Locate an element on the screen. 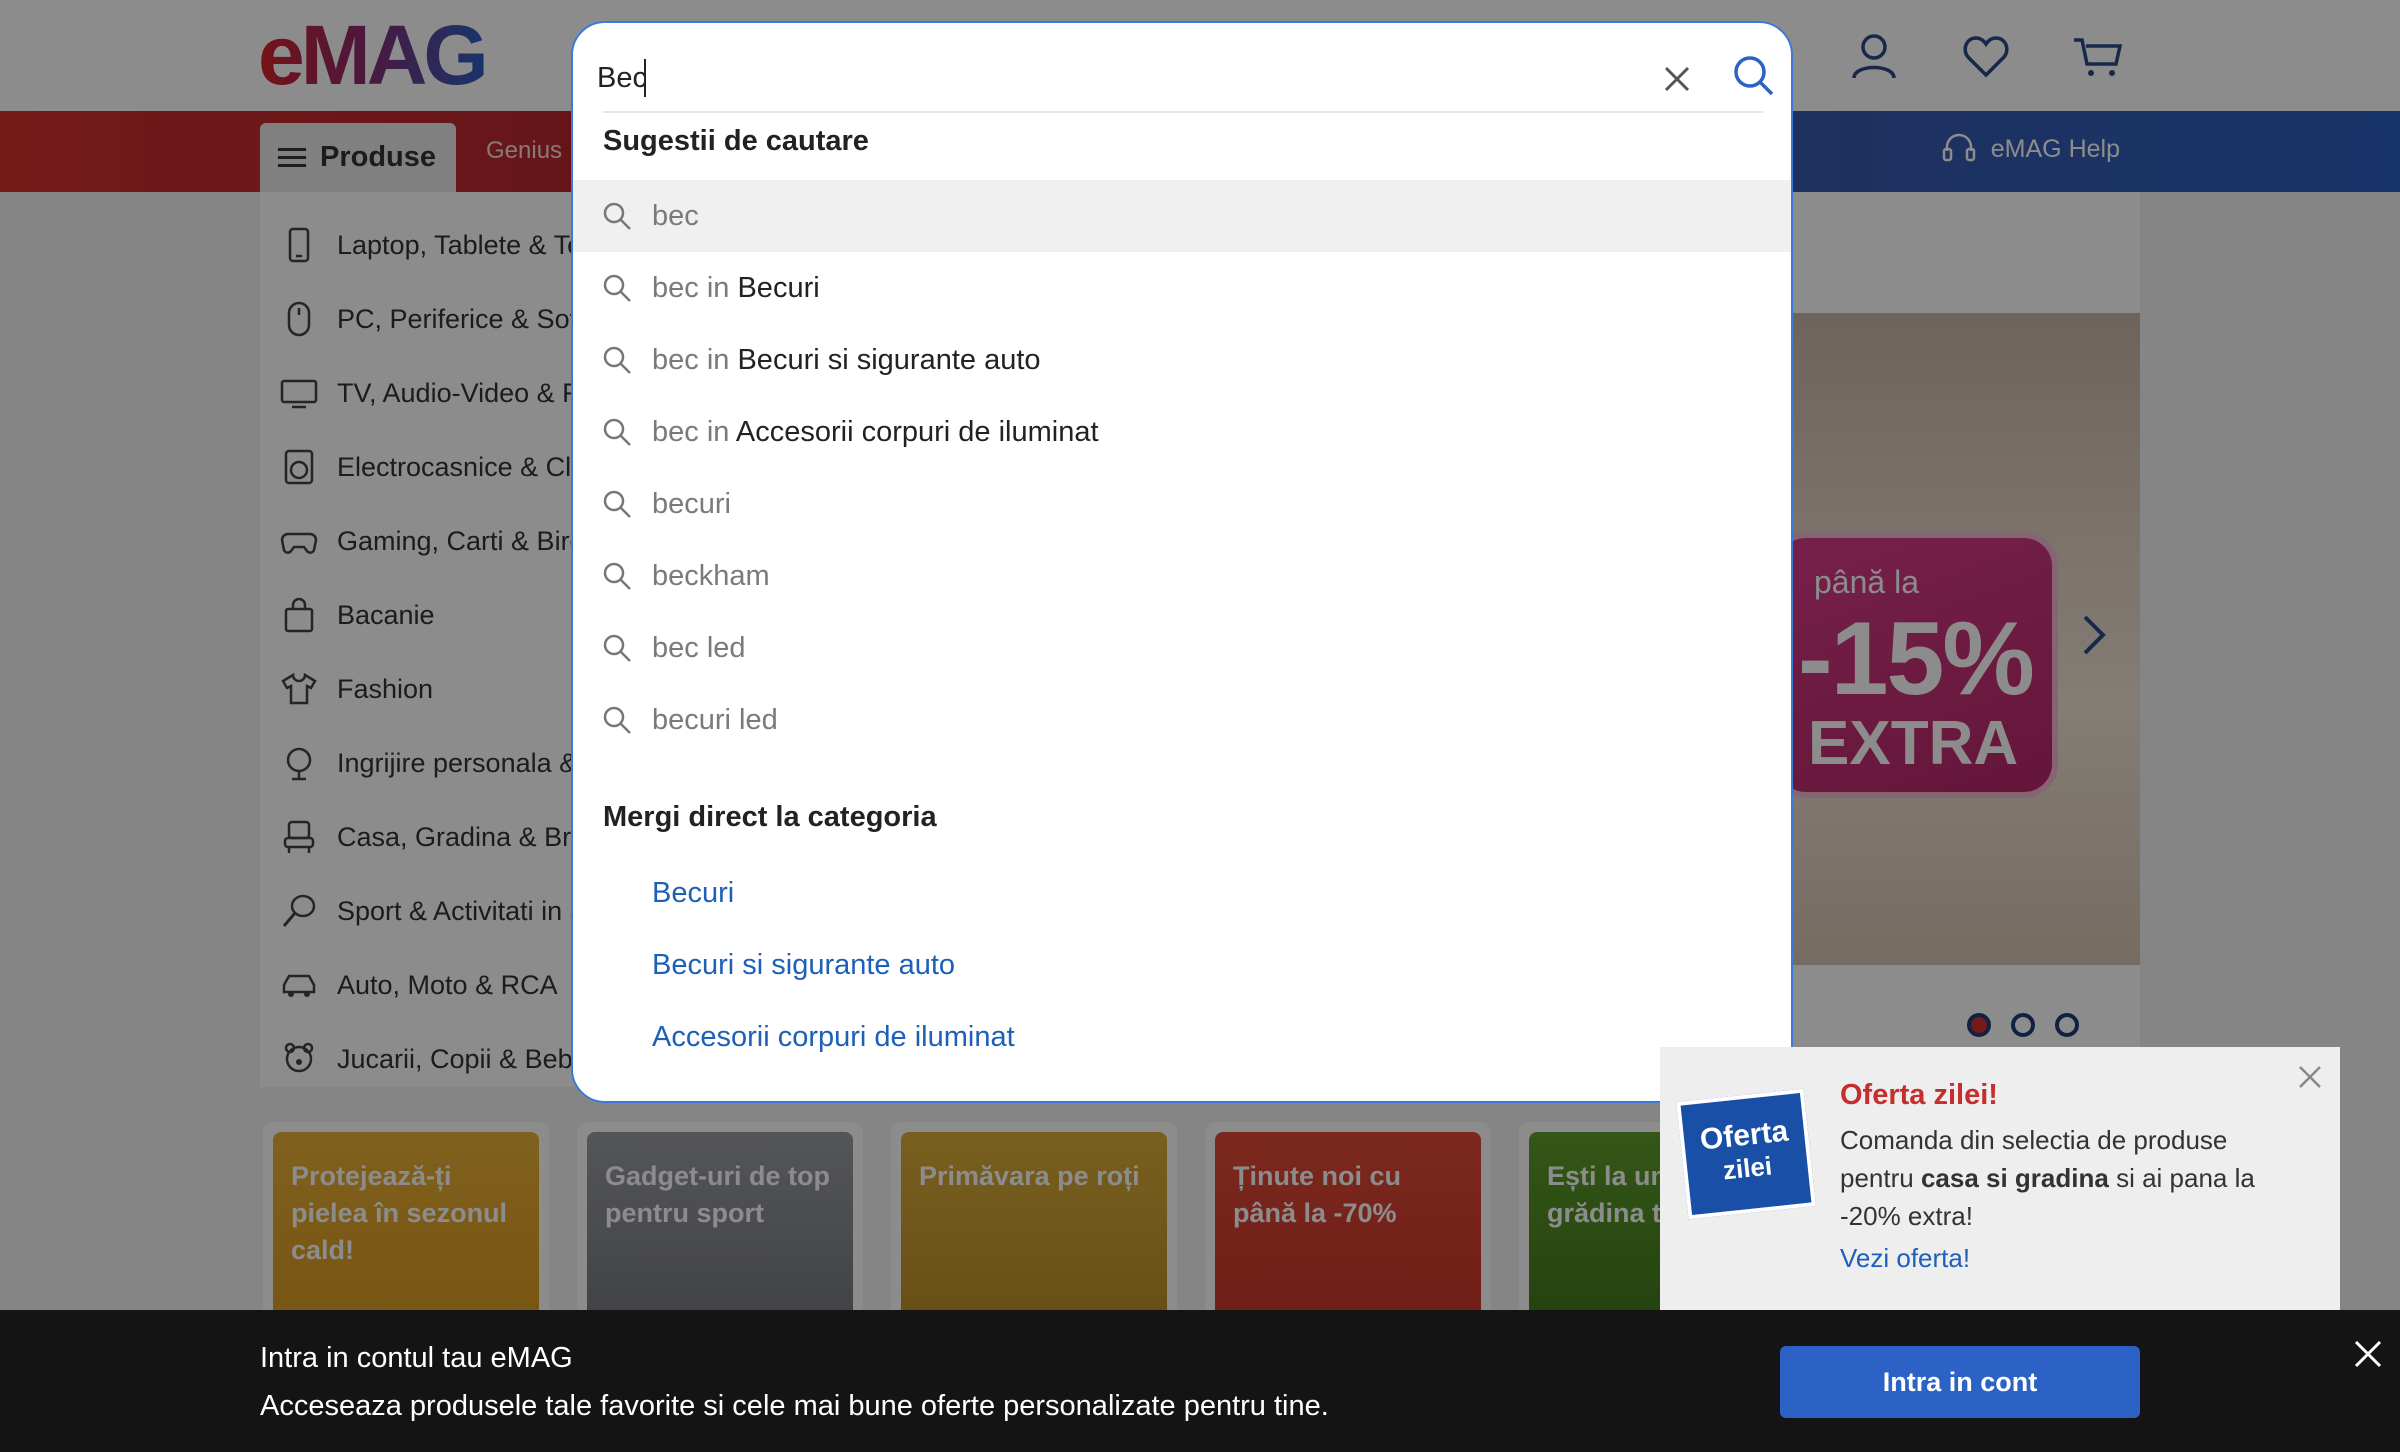  suggestion-item: bec in Accesorii corpuri de iluminat is located at coordinates (1182, 432).